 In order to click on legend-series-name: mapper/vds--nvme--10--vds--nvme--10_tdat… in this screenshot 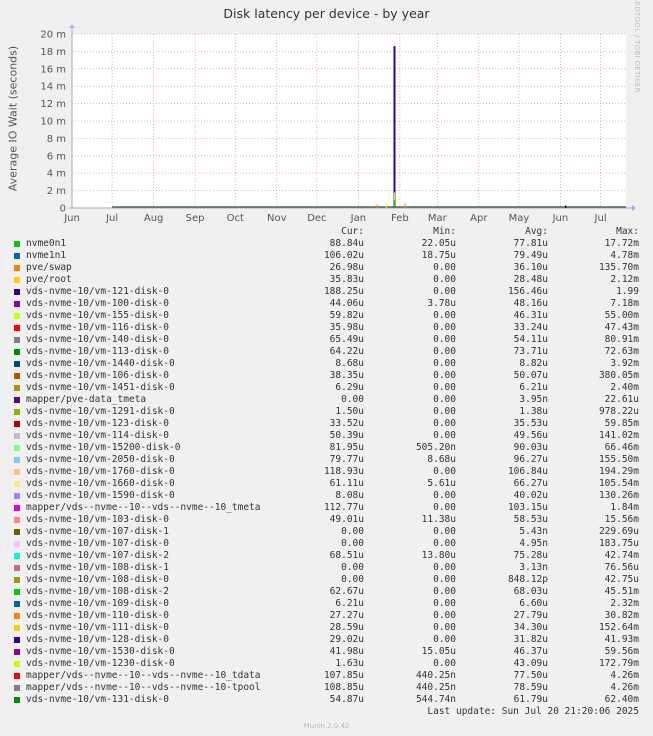, I will do `click(143, 675)`.